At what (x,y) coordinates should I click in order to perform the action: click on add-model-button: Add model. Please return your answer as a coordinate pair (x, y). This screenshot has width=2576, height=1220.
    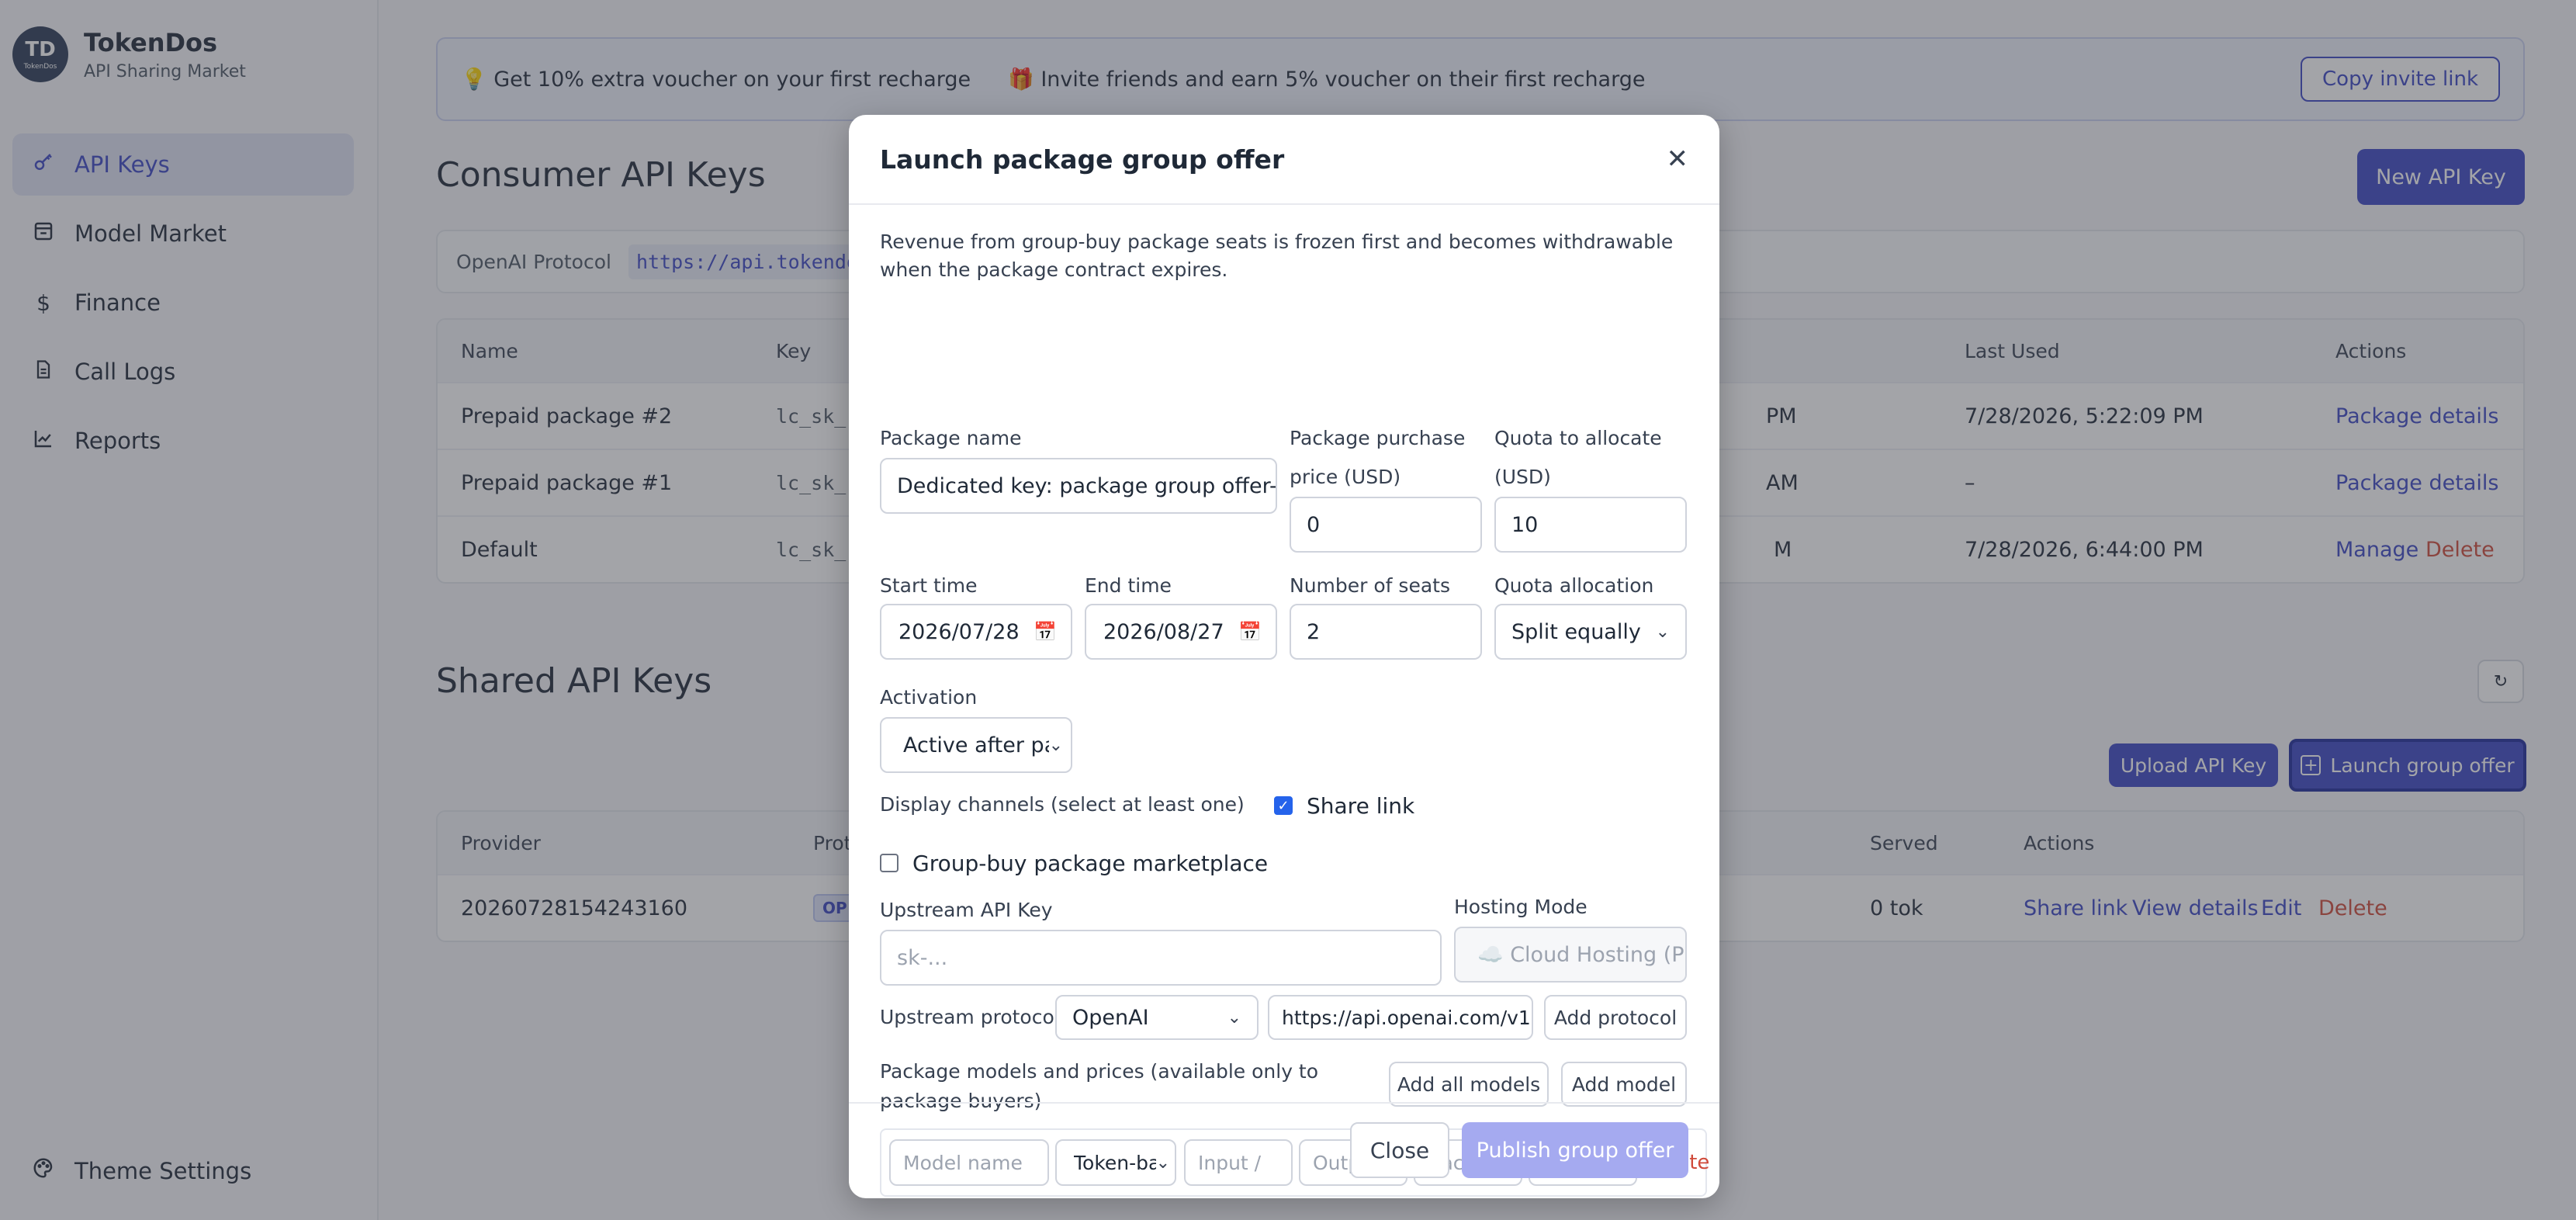
    Looking at the image, I should click on (1624, 1084).